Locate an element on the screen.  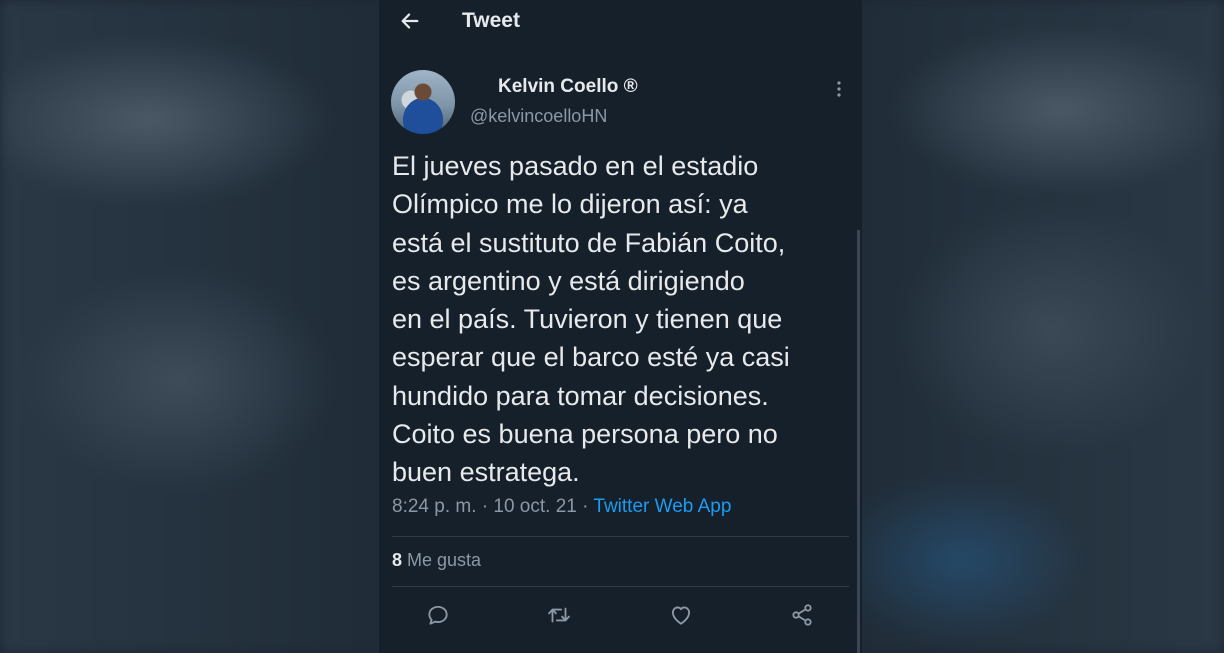
likes-stat: 8 Me gusta is located at coordinates (436, 560).